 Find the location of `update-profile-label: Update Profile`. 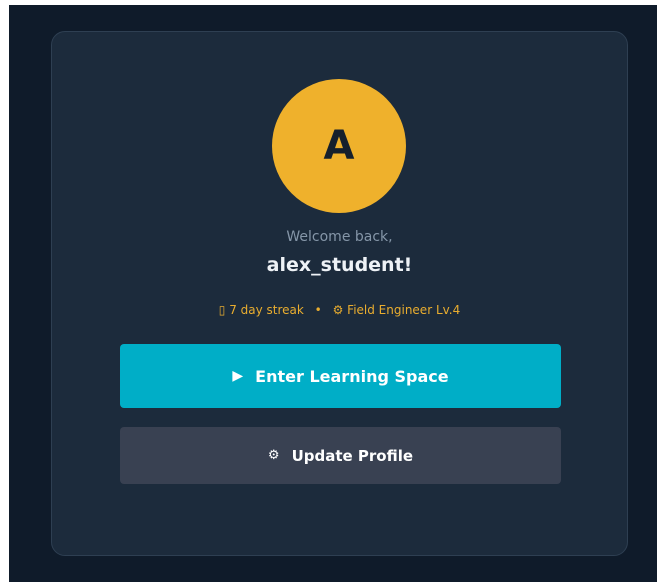

update-profile-label: Update Profile is located at coordinates (352, 455).